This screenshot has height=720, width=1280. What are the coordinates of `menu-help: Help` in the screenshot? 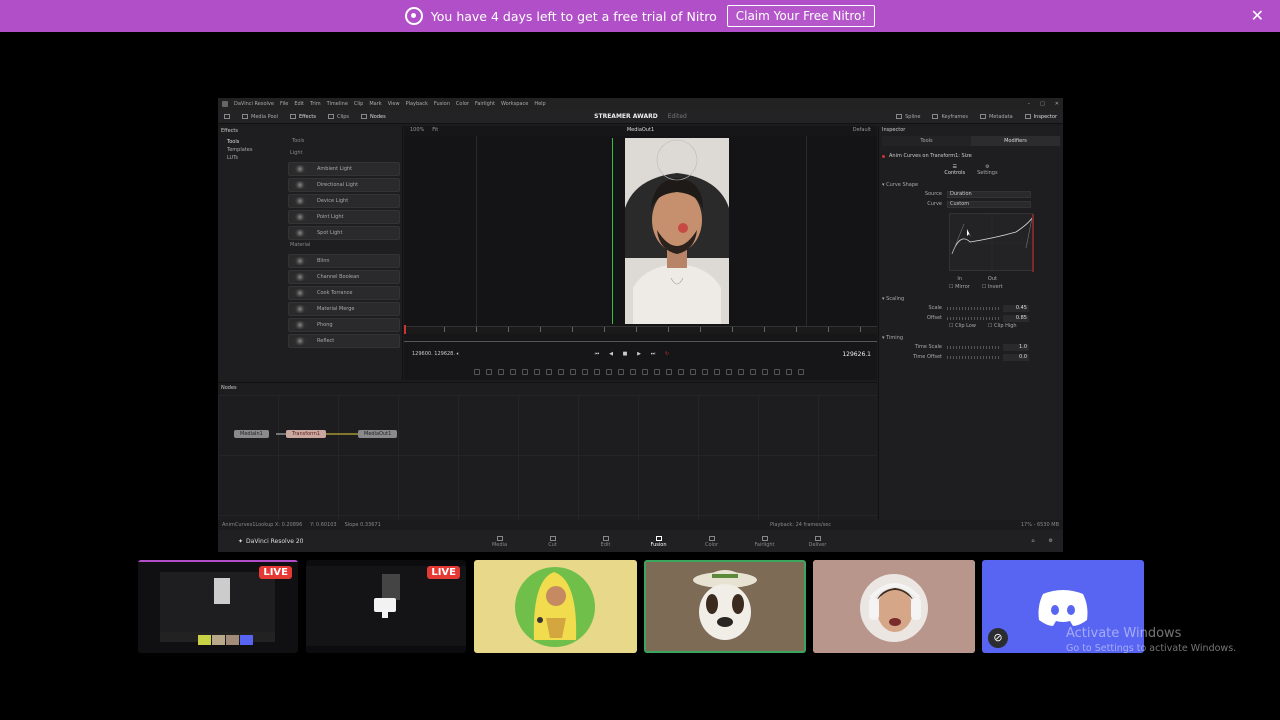 It's located at (539, 104).